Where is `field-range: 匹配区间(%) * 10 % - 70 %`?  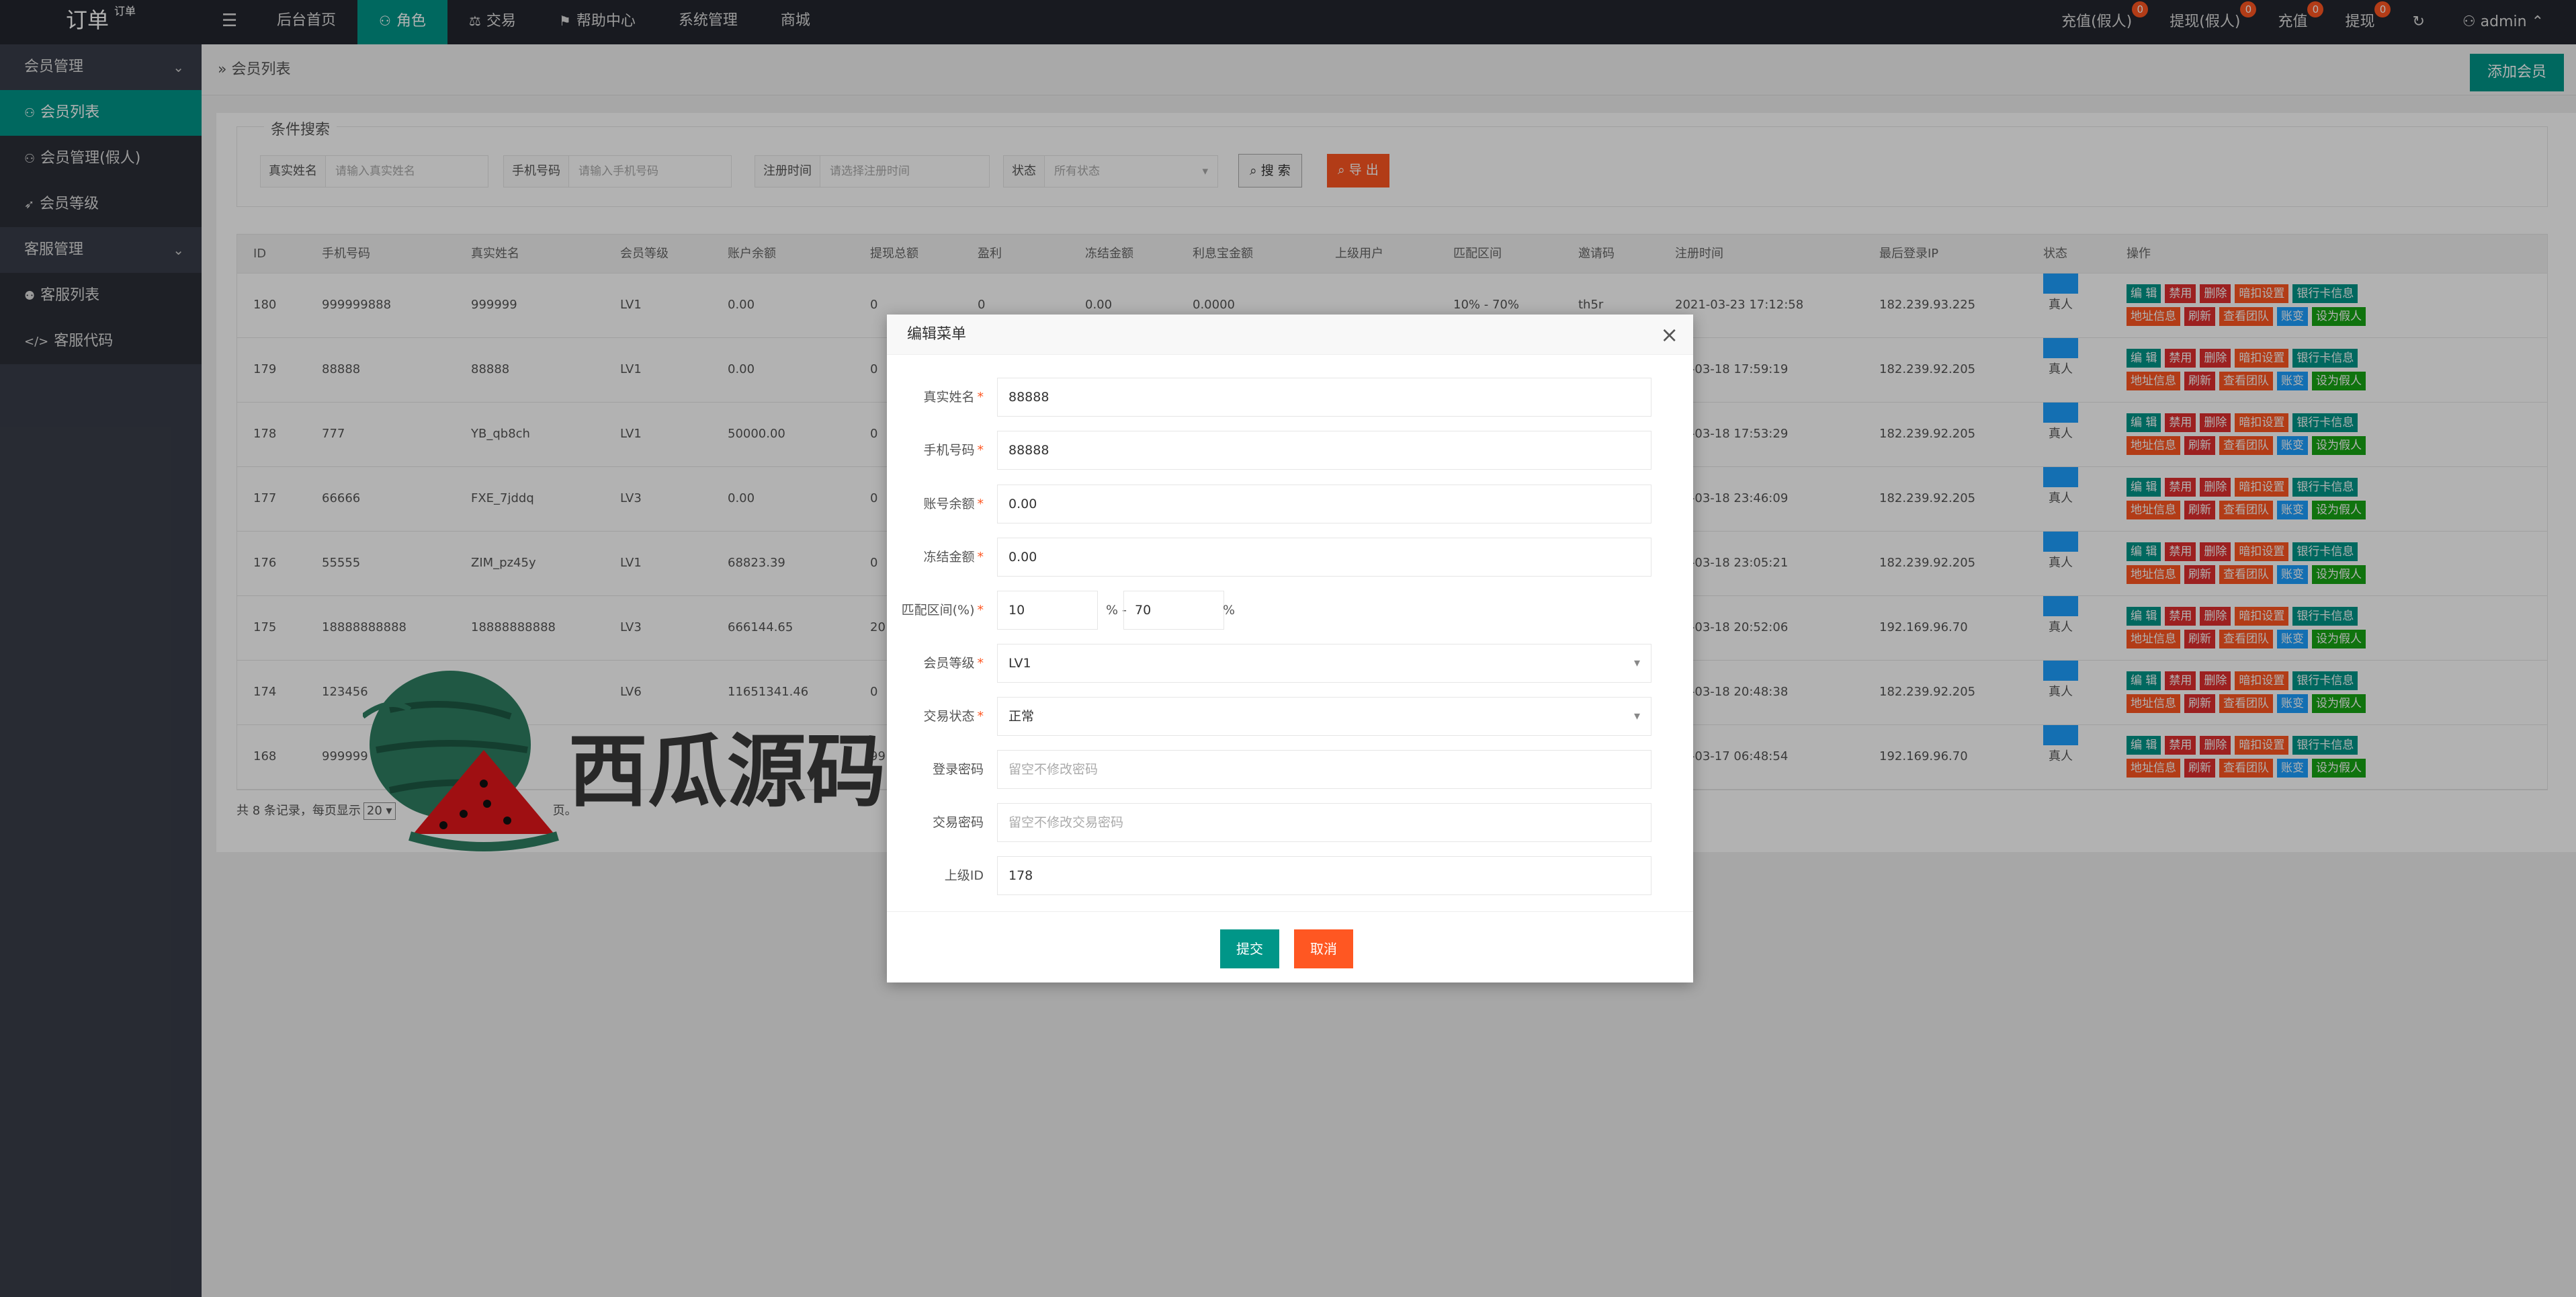 field-range: 匹配区间(%) * 10 % - 70 % is located at coordinates (1290, 610).